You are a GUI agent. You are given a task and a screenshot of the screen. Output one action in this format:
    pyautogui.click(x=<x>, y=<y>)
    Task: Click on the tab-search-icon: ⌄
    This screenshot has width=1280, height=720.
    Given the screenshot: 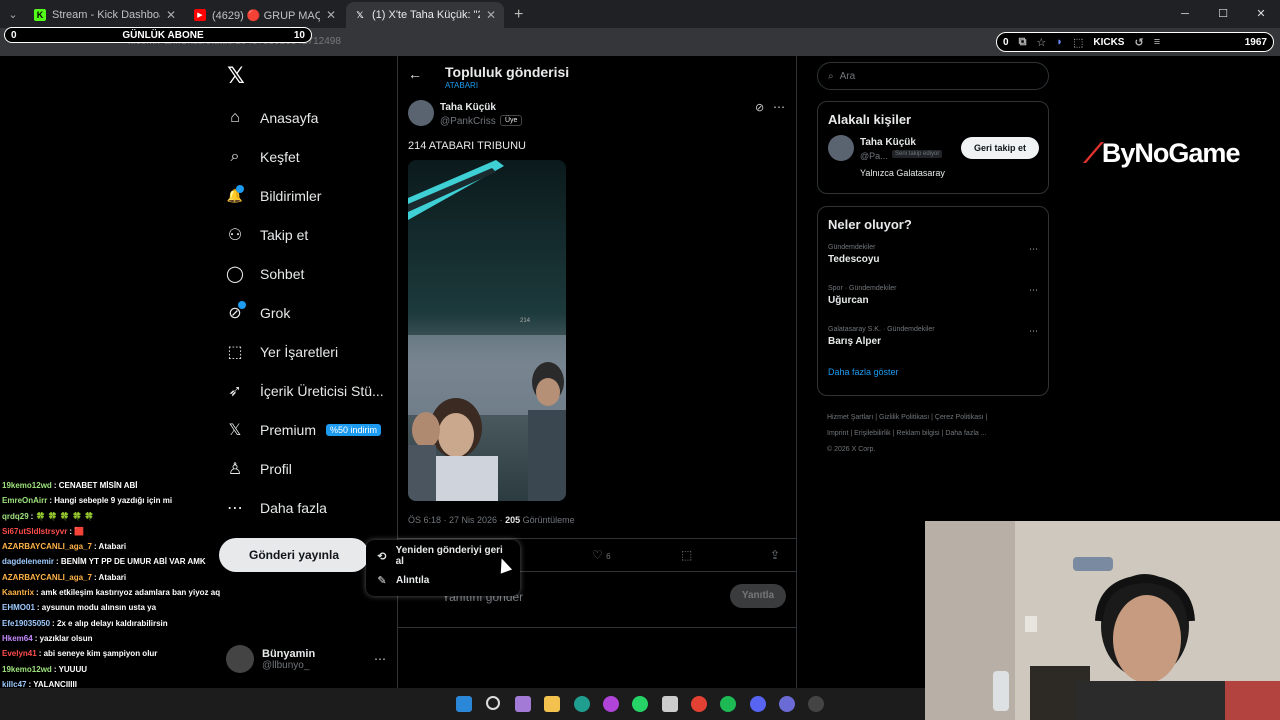 What is the action you would take?
    pyautogui.click(x=13, y=14)
    